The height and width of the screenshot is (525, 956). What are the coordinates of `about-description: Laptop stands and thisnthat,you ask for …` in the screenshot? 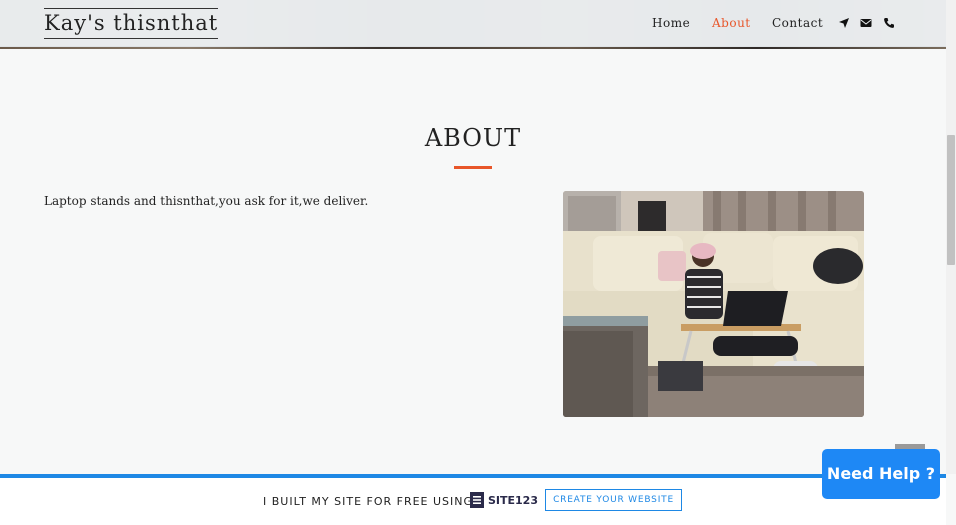 It's located at (206, 201).